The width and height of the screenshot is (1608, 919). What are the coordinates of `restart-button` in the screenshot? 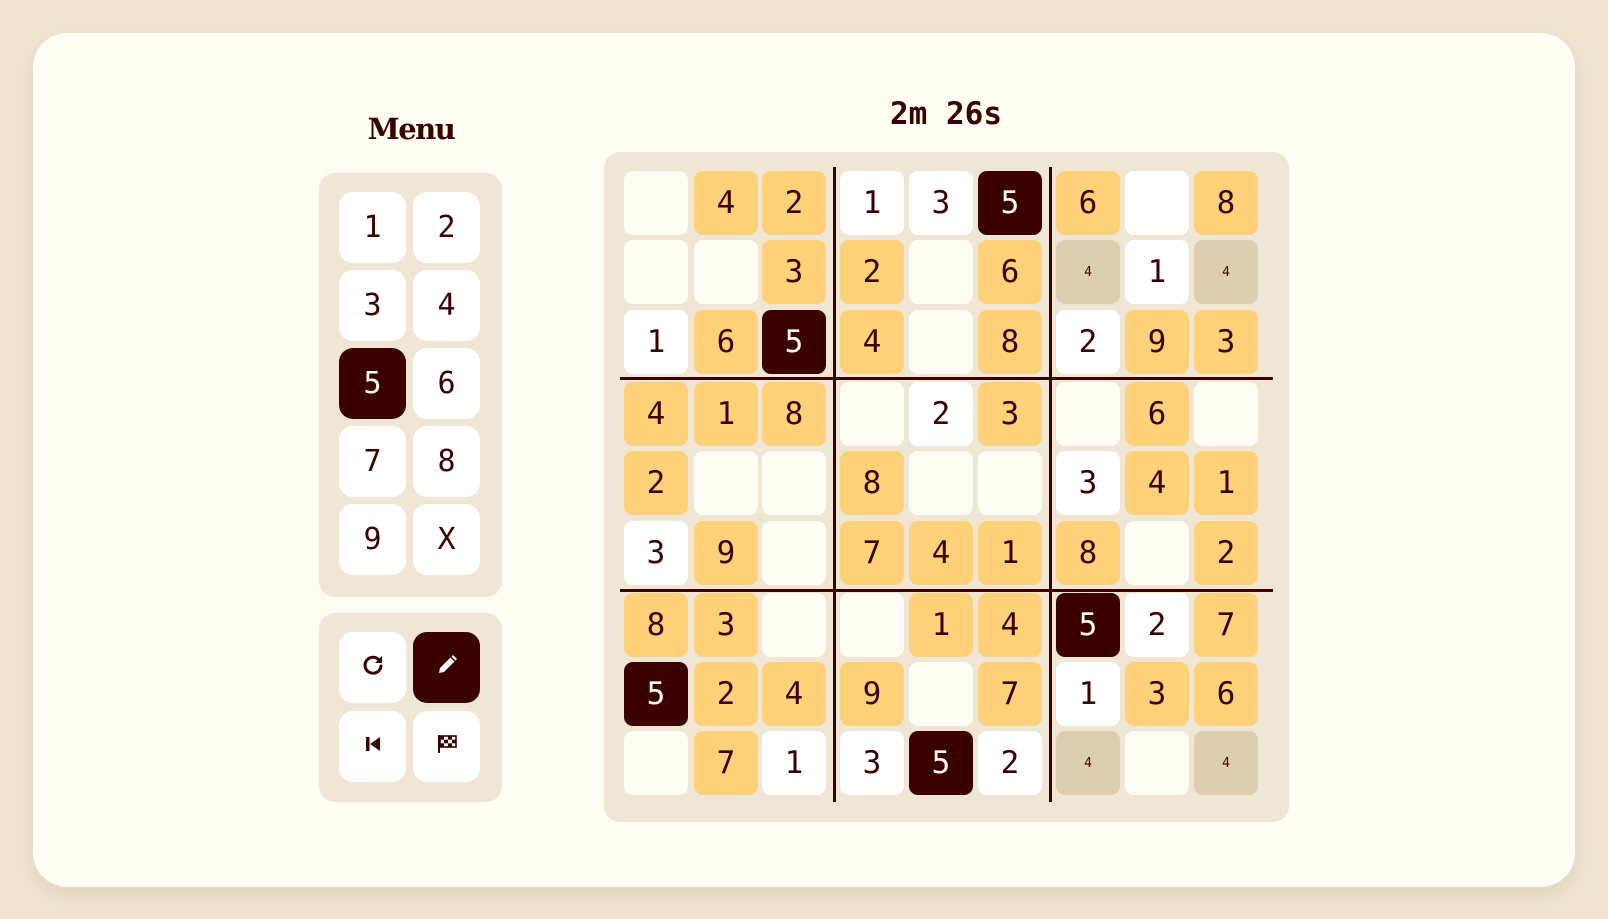 It's located at (372, 746).